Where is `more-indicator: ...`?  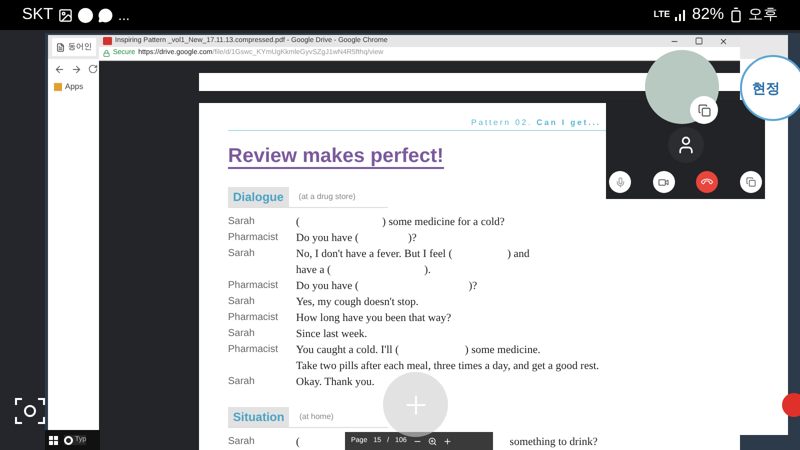
more-indicator: ... is located at coordinates (124, 15).